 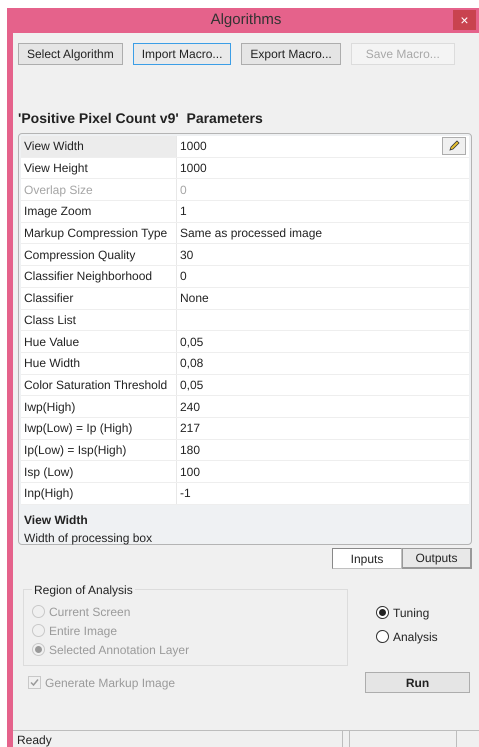 I want to click on property-value: 0,08, so click(x=191, y=363).